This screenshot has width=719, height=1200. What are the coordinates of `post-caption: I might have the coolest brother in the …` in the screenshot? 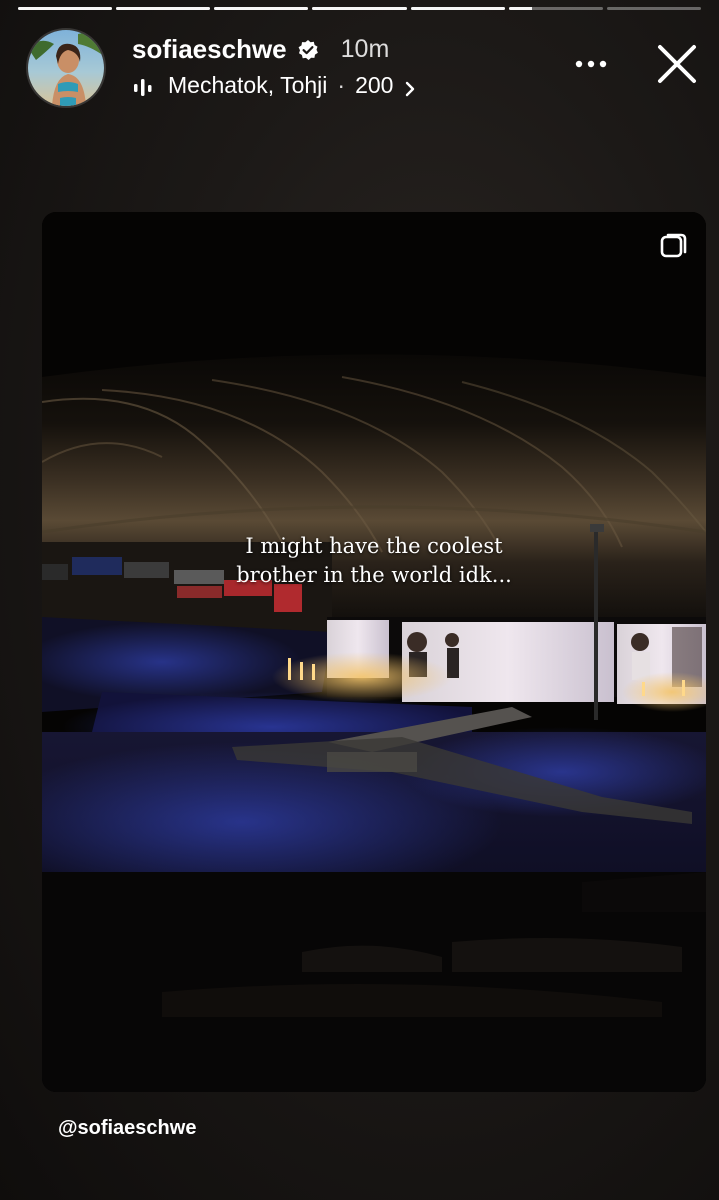 It's located at (374, 561).